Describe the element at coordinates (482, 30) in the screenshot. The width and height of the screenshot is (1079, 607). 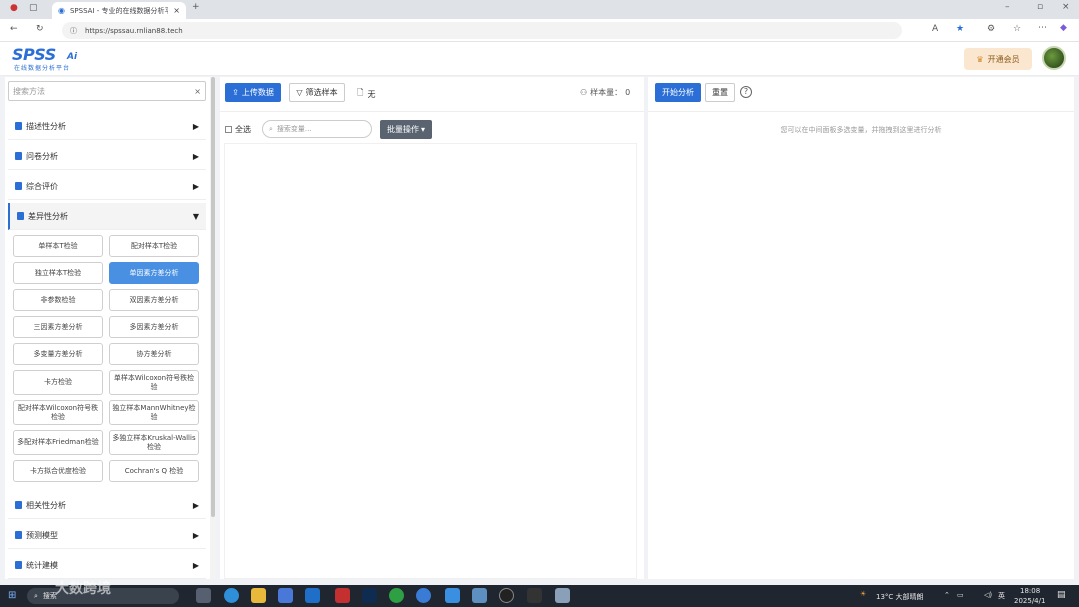
I see `address-bar: ⓘ https://spssau.rnlian88.tech` at that location.